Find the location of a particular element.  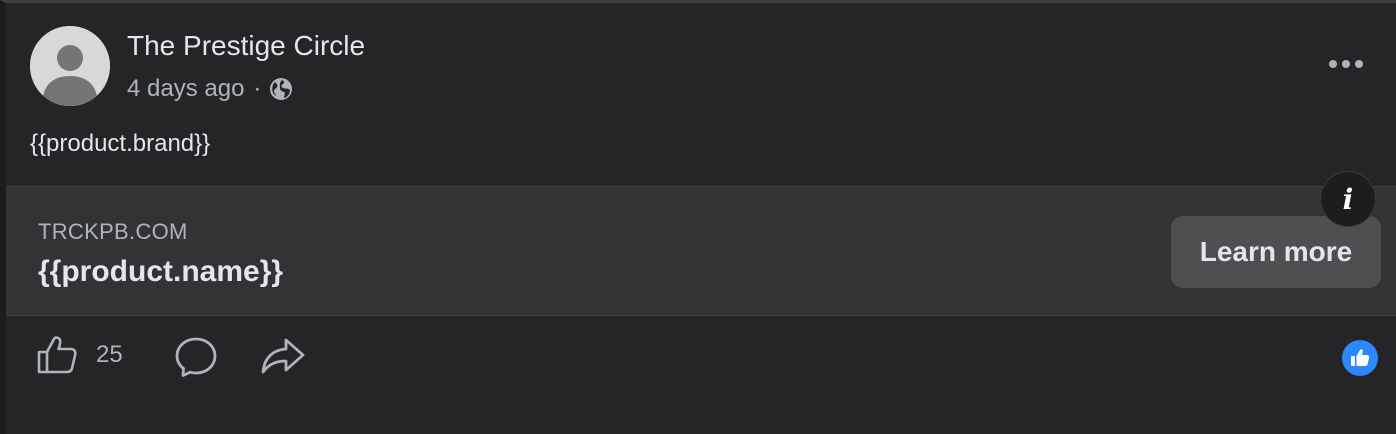

post-body-text: {{product.brand}} is located at coordinates (120, 143).